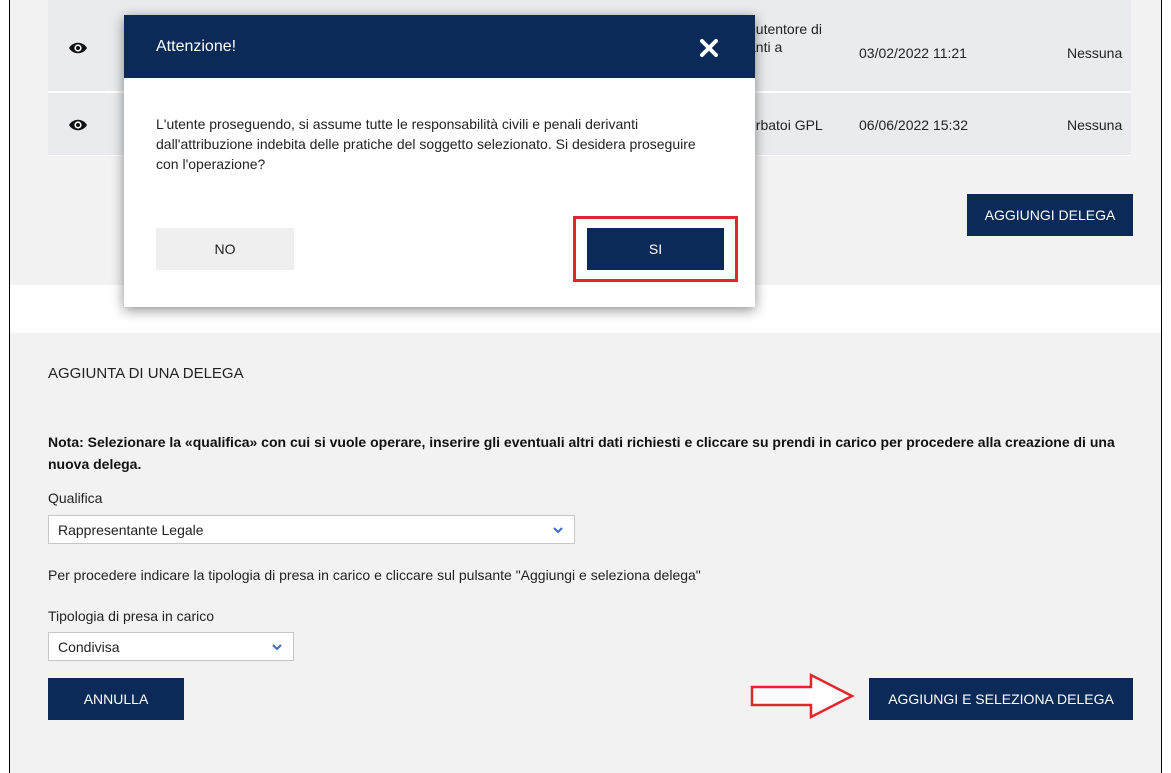 The height and width of the screenshot is (773, 1171). Describe the element at coordinates (225, 249) in the screenshot. I see `no-button: NO` at that location.